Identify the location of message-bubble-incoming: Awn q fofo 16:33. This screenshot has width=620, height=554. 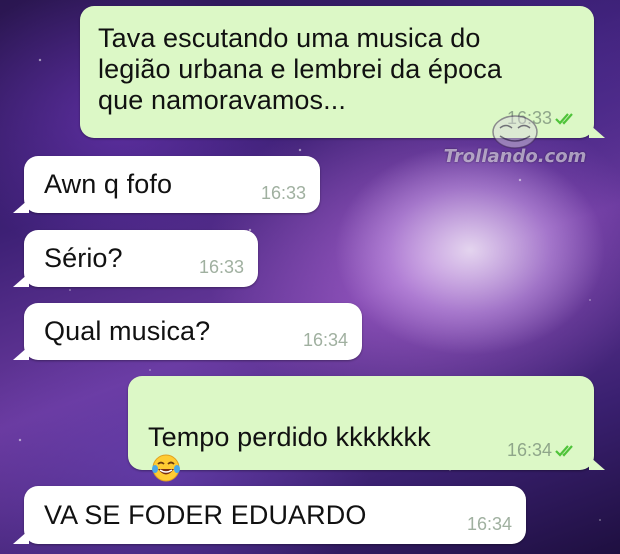
(166, 184).